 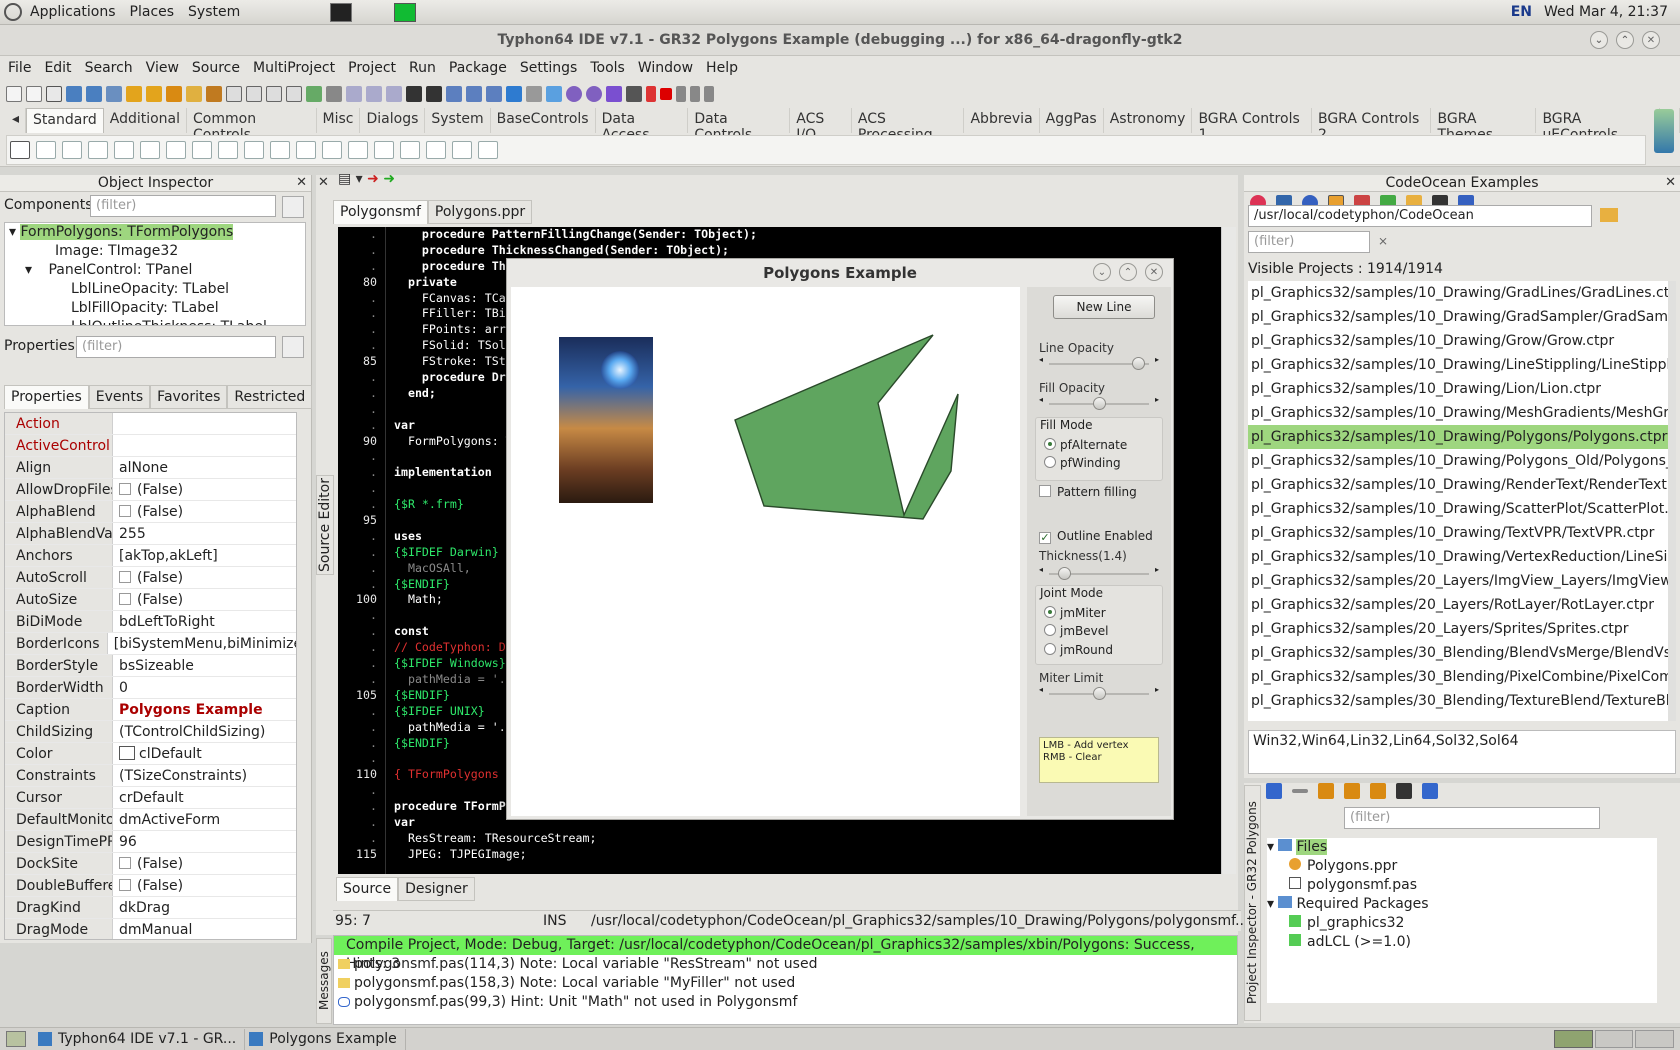 I want to click on show-desktop-icon, so click(x=16, y=1039).